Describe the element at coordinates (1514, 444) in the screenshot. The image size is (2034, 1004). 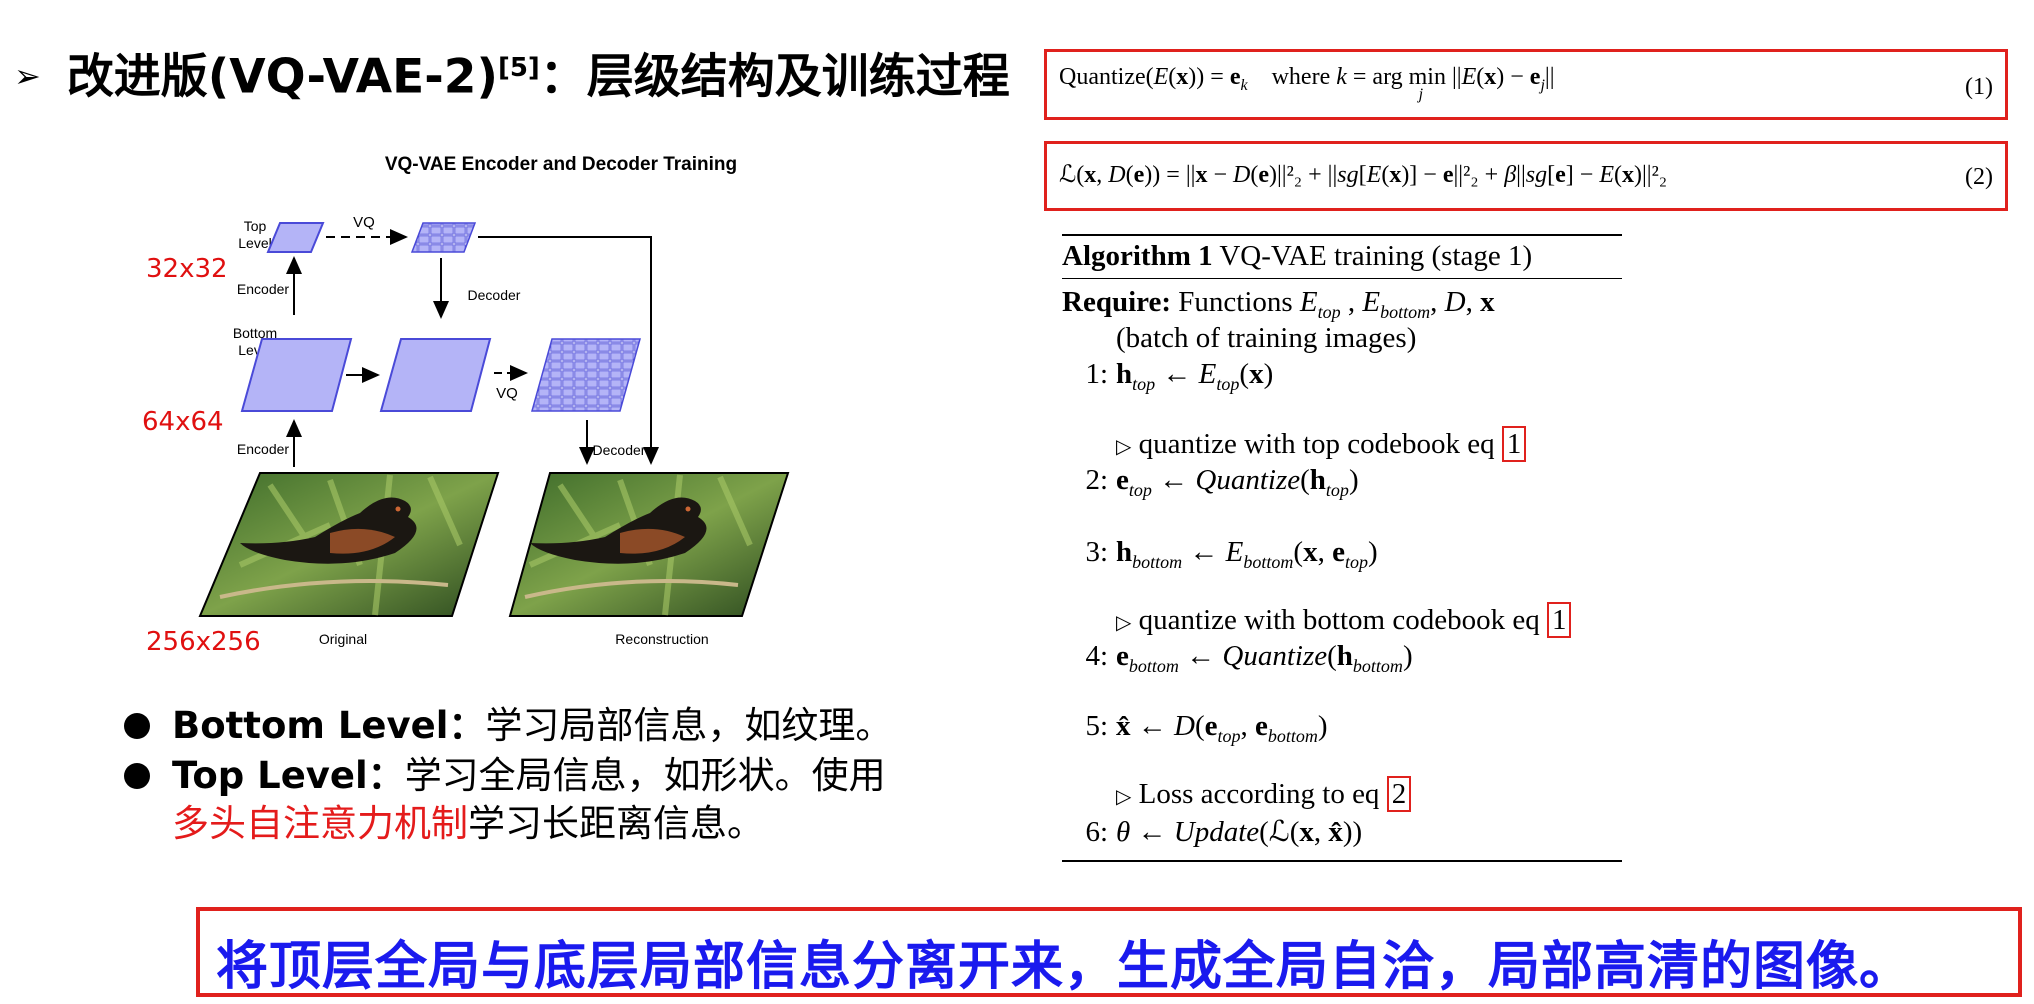
I see `eq-ref-1: 1` at that location.